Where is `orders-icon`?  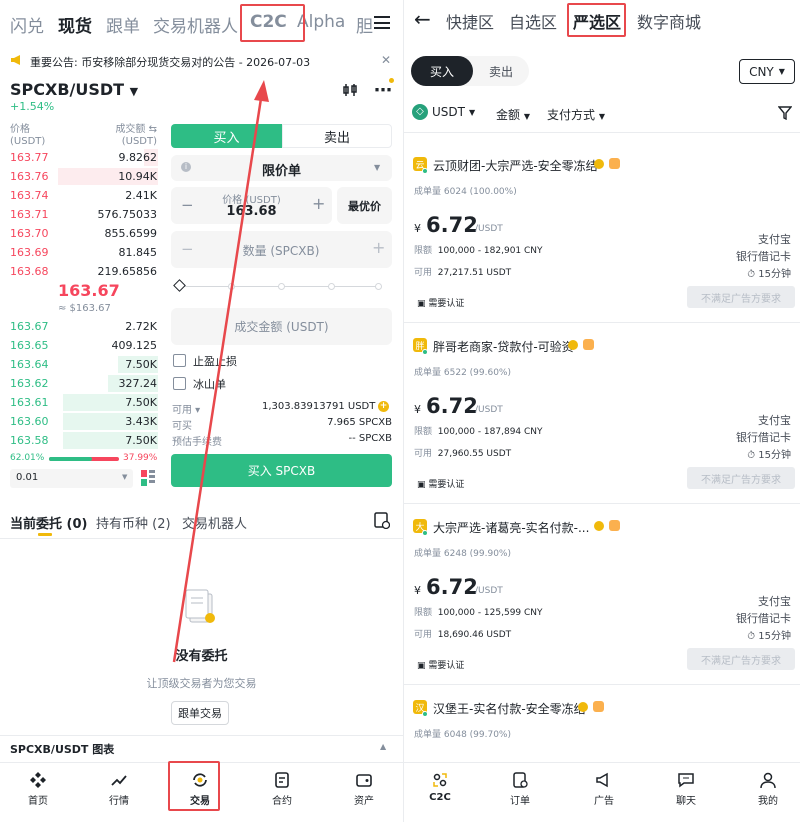
orders-icon is located at coordinates (520, 780).